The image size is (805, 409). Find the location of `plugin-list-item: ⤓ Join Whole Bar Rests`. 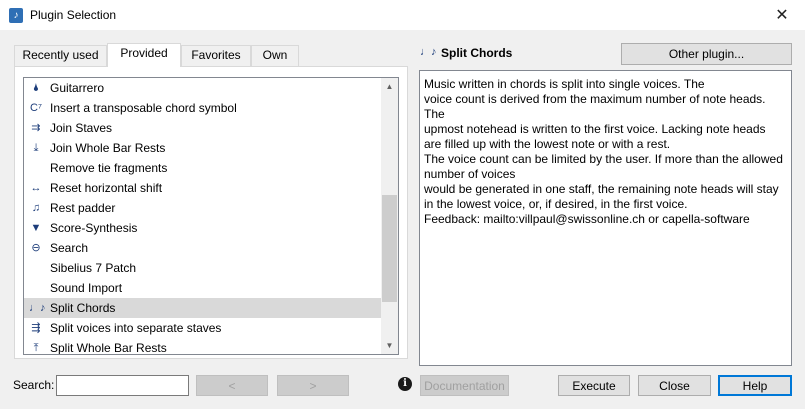

plugin-list-item: ⤓ Join Whole Bar Rests is located at coordinates (203, 148).